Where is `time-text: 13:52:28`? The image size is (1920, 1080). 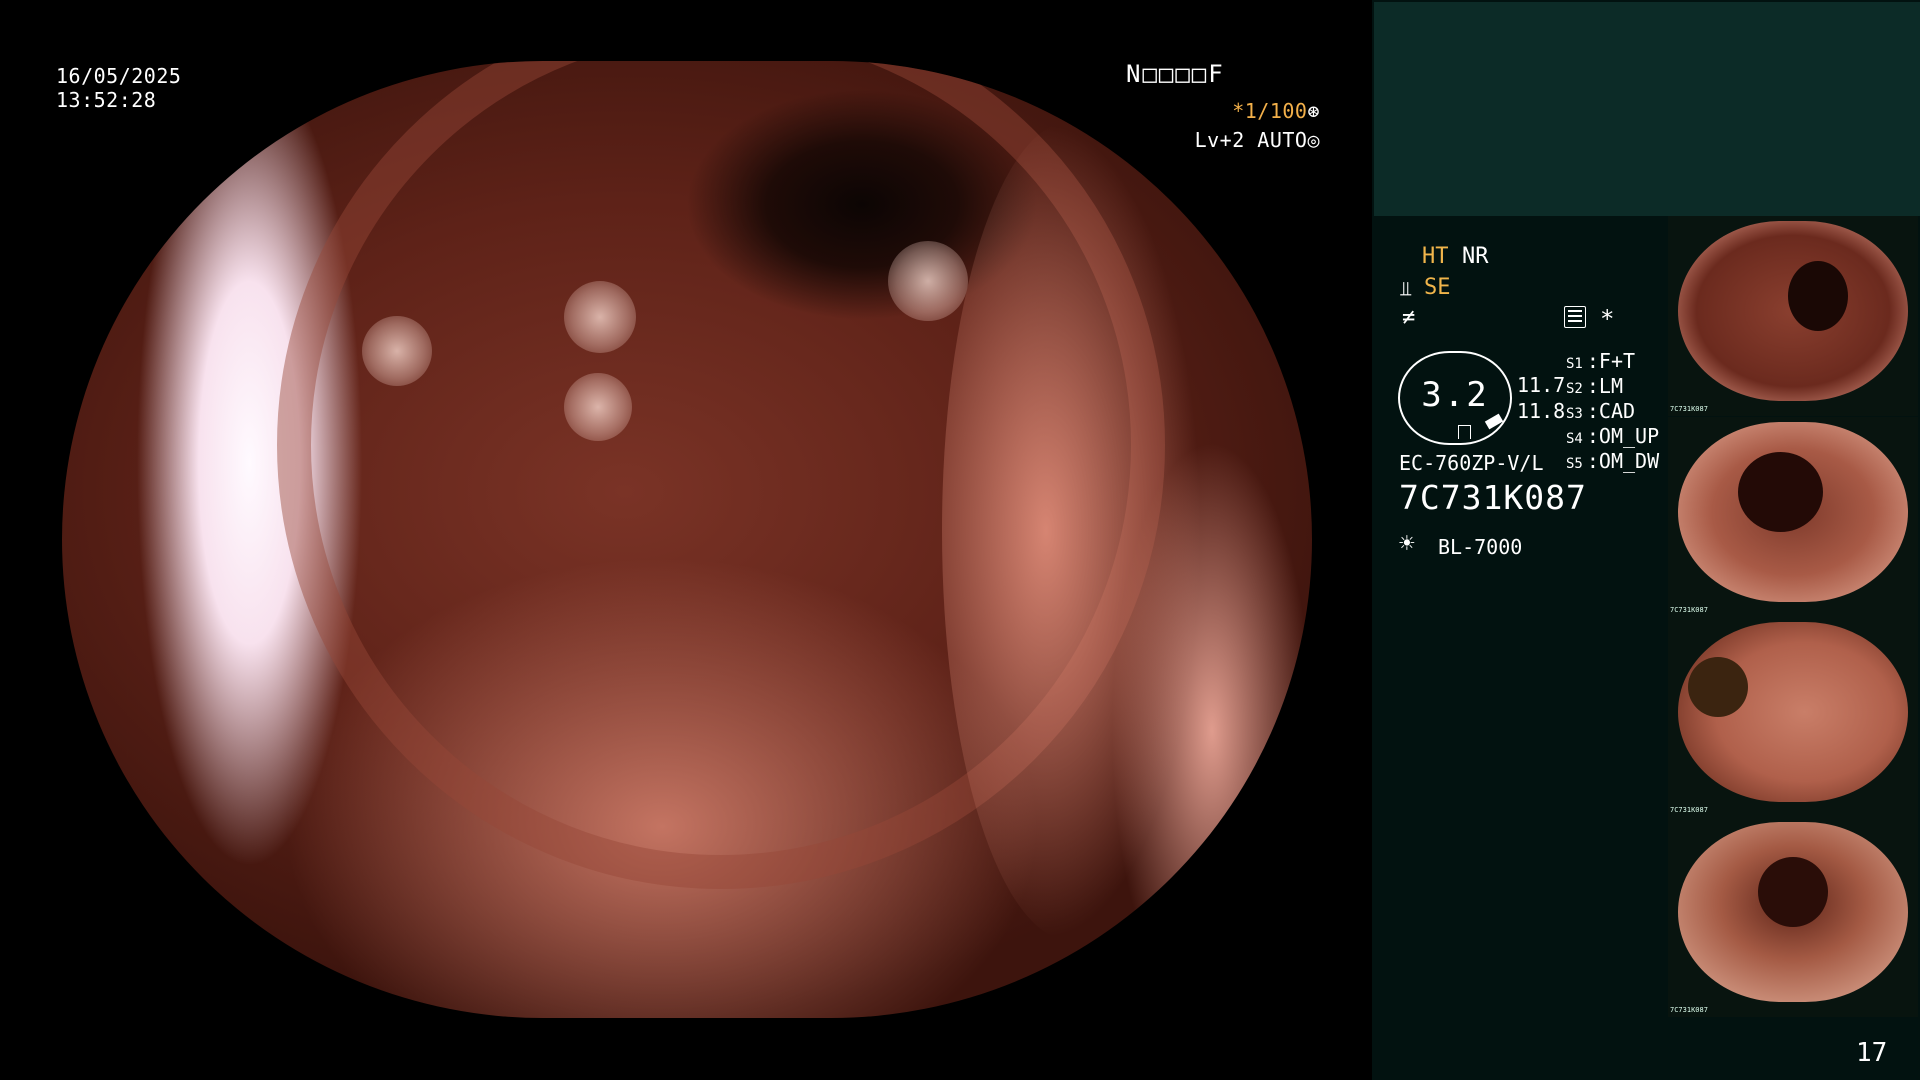
time-text: 13:52:28 is located at coordinates (106, 100).